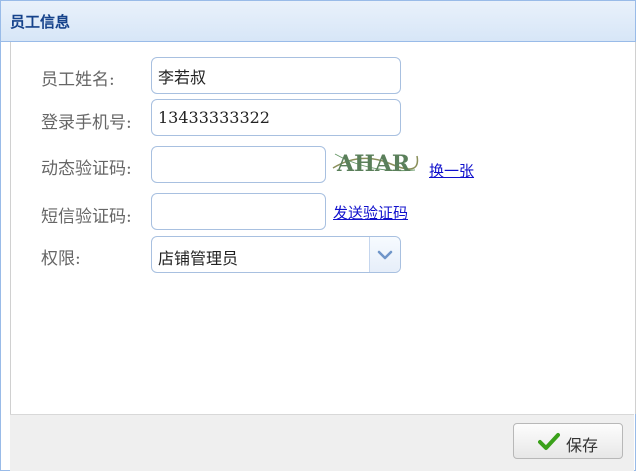 The width and height of the screenshot is (636, 471). What do you see at coordinates (86, 217) in the screenshot?
I see `sms-code-label: 短信验证码:` at bounding box center [86, 217].